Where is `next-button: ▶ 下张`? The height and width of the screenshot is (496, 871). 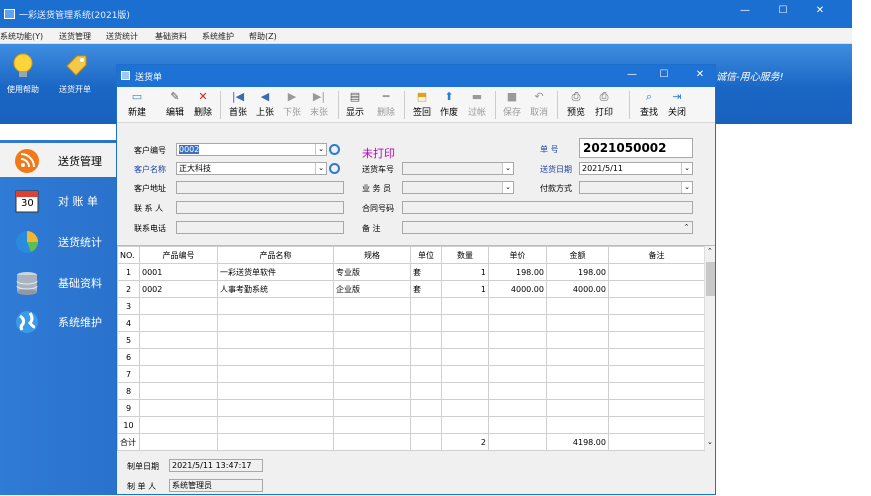
next-button: ▶ 下张 is located at coordinates (292, 104).